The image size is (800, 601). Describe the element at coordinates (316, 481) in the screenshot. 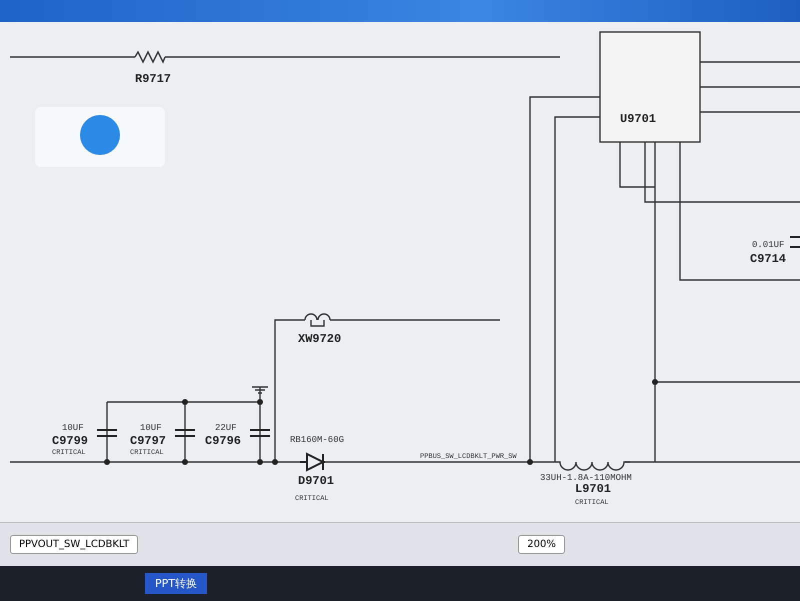

I see `component-ref: D9701` at that location.